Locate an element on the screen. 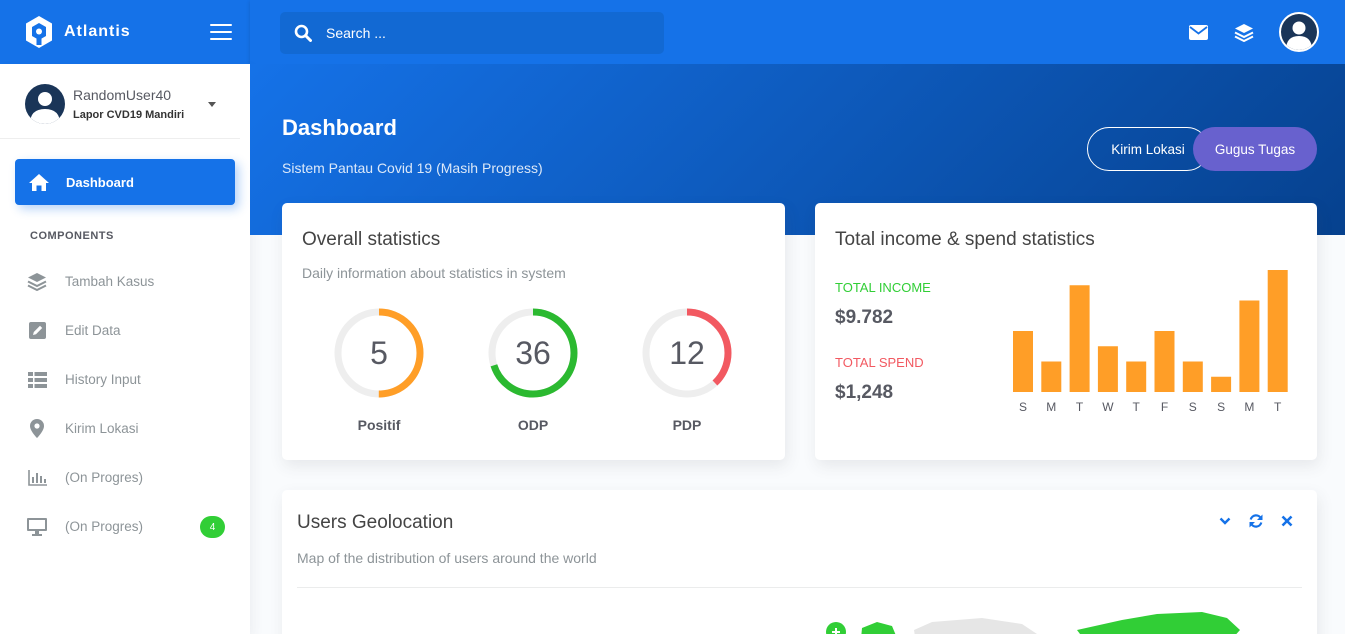 Image resolution: width=1345 pixels, height=634 pixels. notification-badge: 4 is located at coordinates (212, 527).